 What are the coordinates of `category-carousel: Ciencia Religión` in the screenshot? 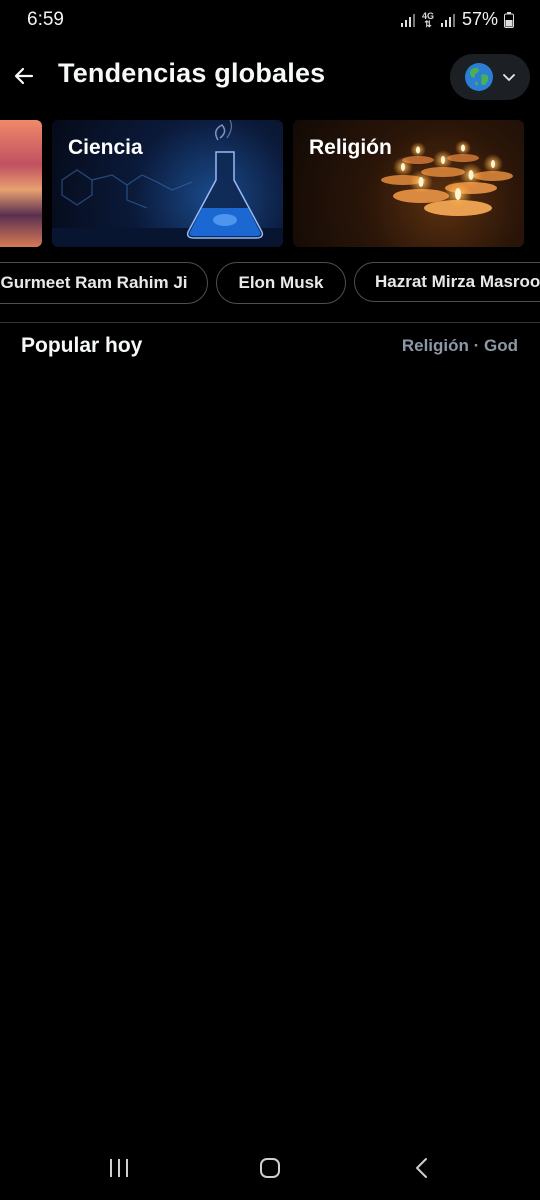 It's located at (270, 184).